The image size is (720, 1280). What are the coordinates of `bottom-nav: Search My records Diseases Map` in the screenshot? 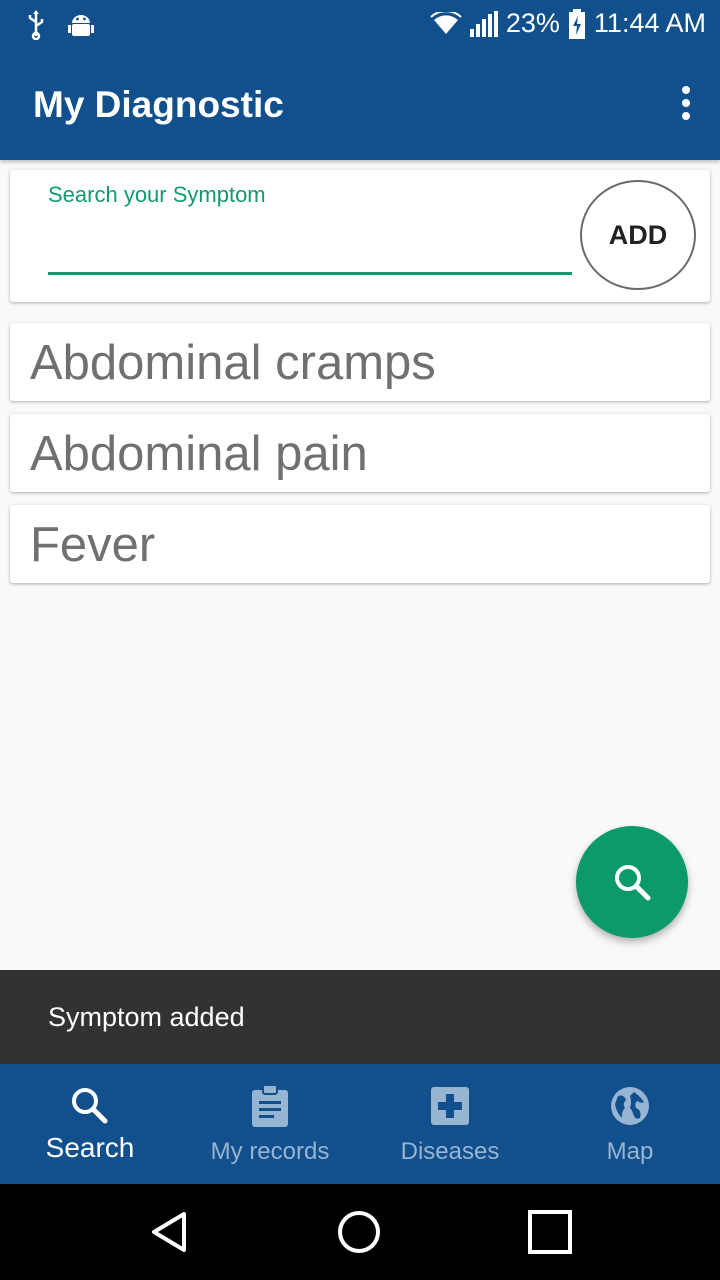 It's located at (360, 1124).